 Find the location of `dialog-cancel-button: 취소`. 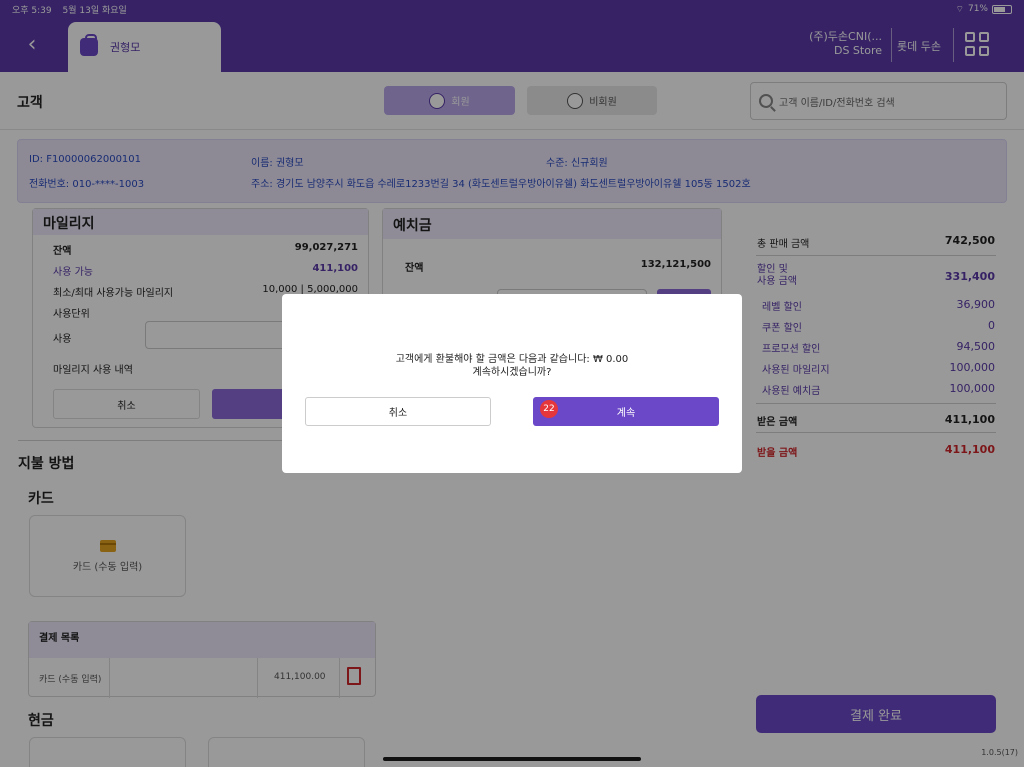

dialog-cancel-button: 취소 is located at coordinates (398, 411).